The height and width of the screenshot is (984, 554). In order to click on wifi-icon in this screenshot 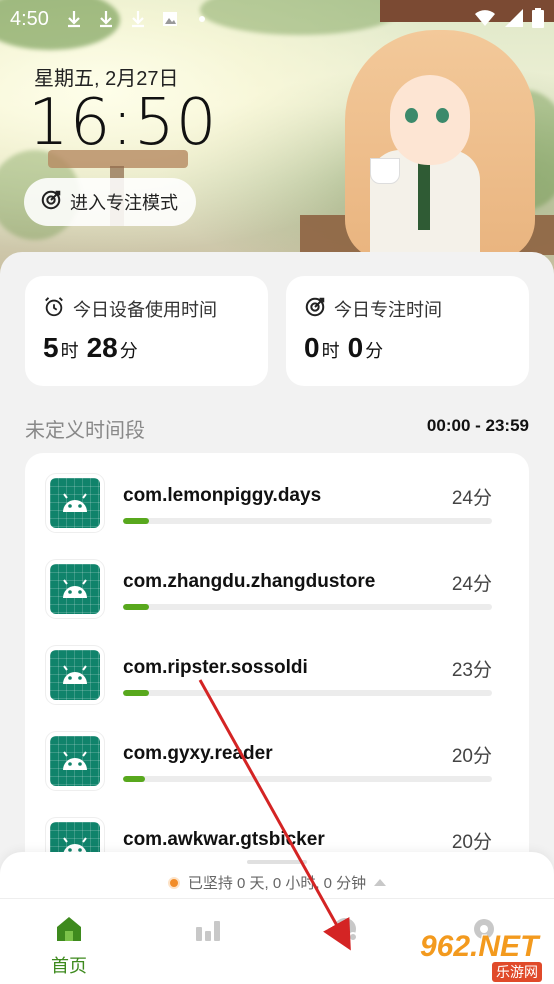, I will do `click(485, 21)`.